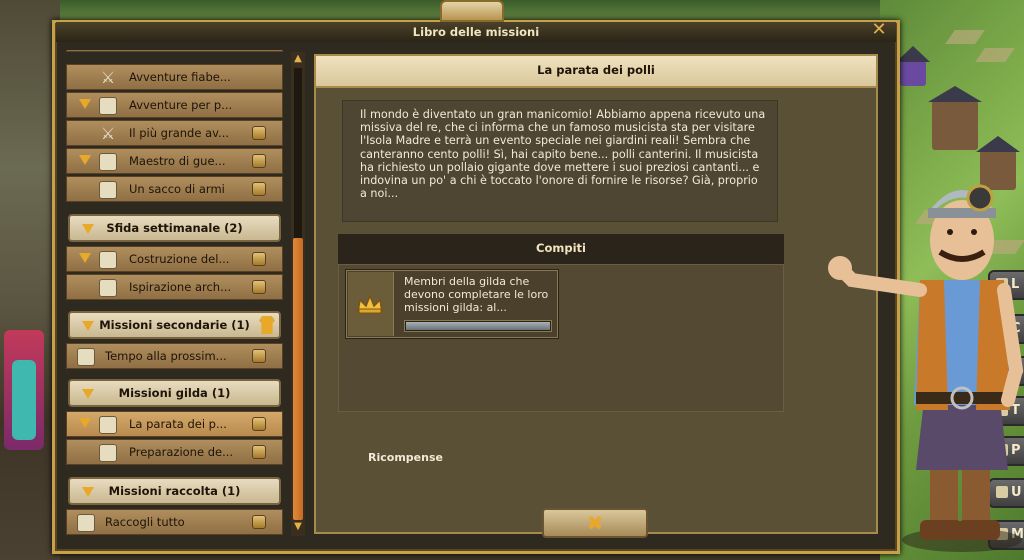 This screenshot has height=560, width=1024. I want to click on section-header-guild: Missioni gilda (1), so click(174, 393).